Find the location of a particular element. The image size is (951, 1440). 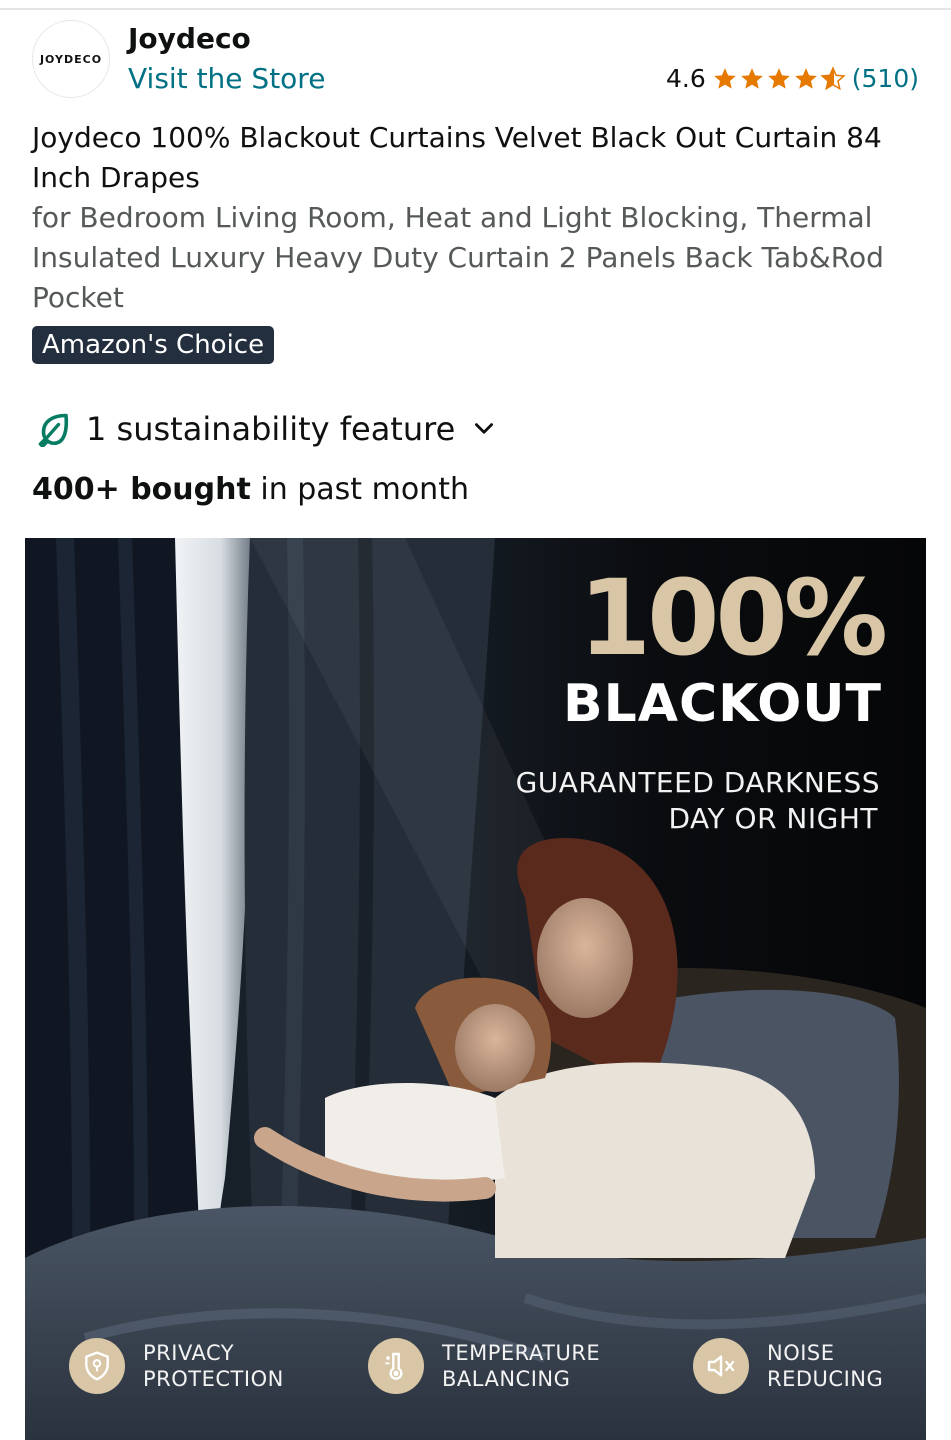

amazons-choice-badge: Amazon's Choice is located at coordinates (153, 345).